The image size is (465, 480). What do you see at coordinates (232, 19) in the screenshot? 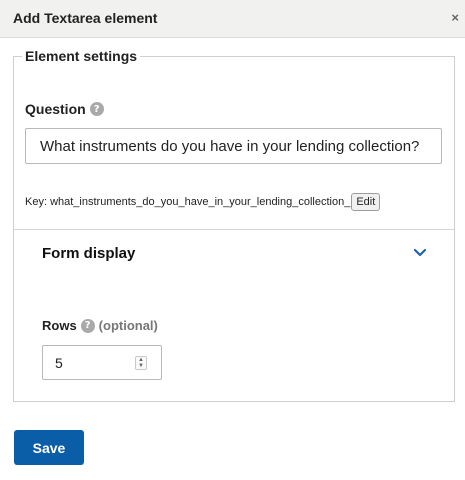
I see `dialog-header: Add Textarea element ×` at bounding box center [232, 19].